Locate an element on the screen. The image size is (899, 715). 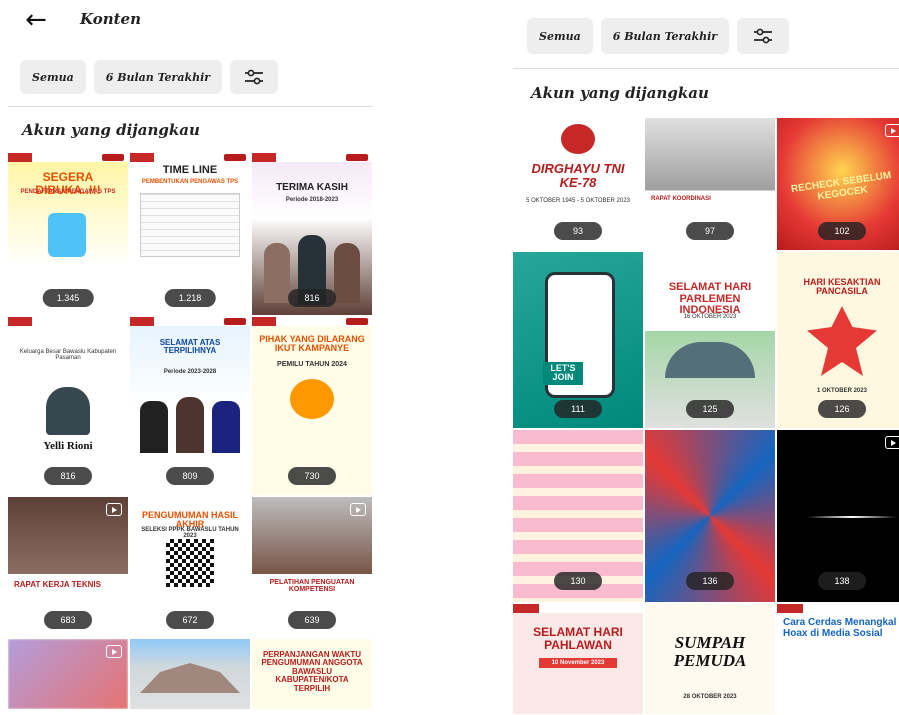
tile-caption: PIHAK YANG DILARANG IKUT KAMPANYE is located at coordinates (312, 344).